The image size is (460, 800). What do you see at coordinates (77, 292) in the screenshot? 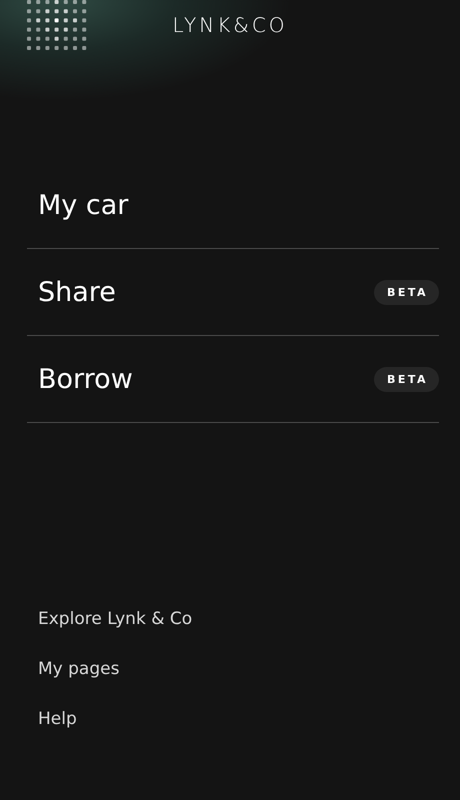
I see `menu-item: Share` at bounding box center [77, 292].